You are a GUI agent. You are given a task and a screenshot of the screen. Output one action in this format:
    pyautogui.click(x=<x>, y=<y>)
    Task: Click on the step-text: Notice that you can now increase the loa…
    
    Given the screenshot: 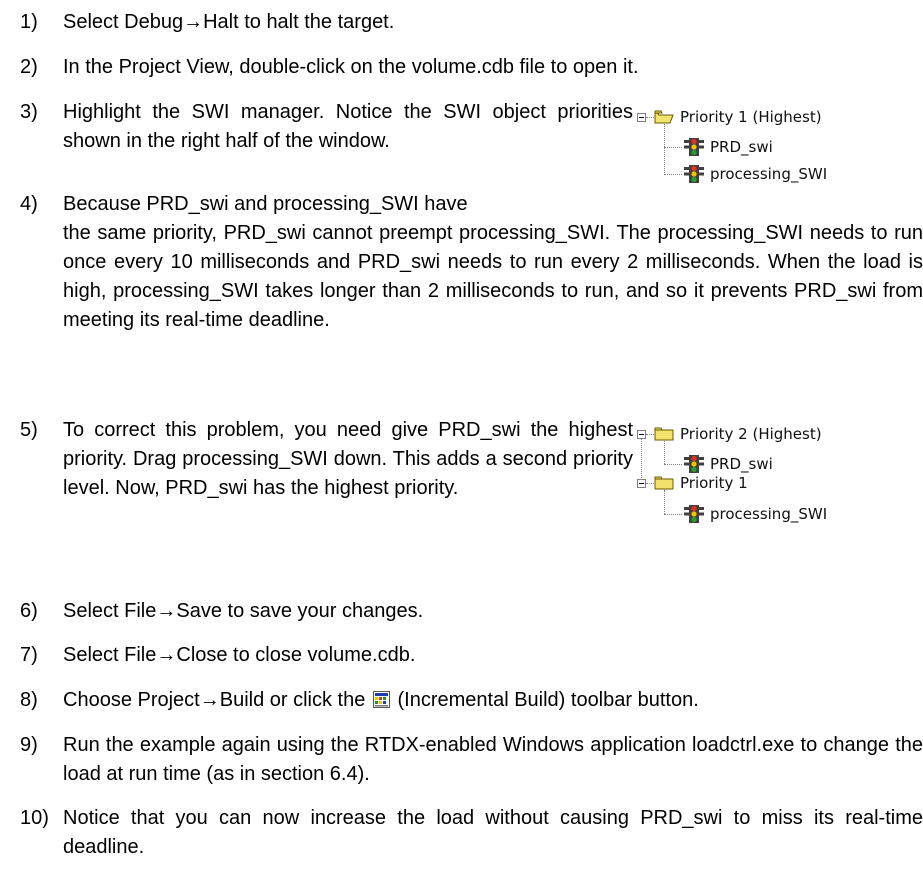 What is the action you would take?
    pyautogui.click(x=493, y=832)
    